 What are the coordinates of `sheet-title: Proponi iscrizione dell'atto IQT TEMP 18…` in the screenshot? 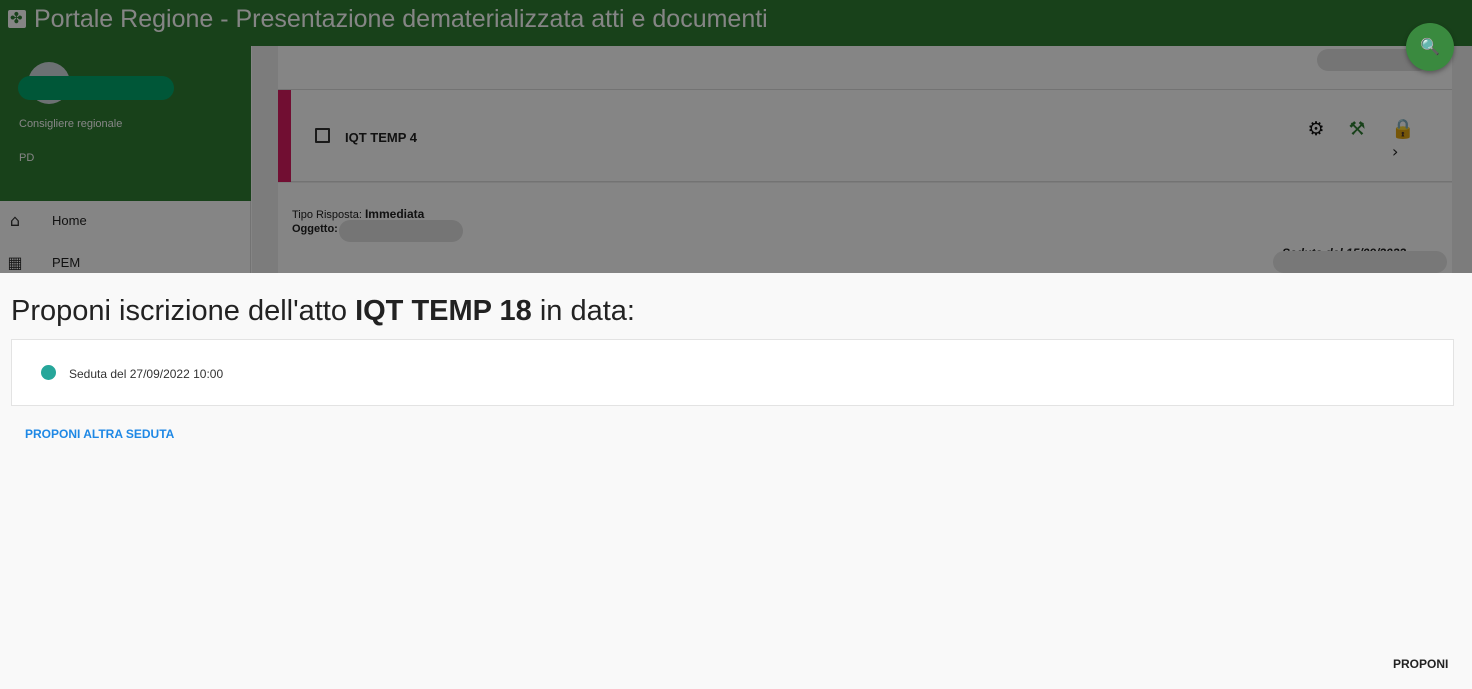 It's located at (323, 311).